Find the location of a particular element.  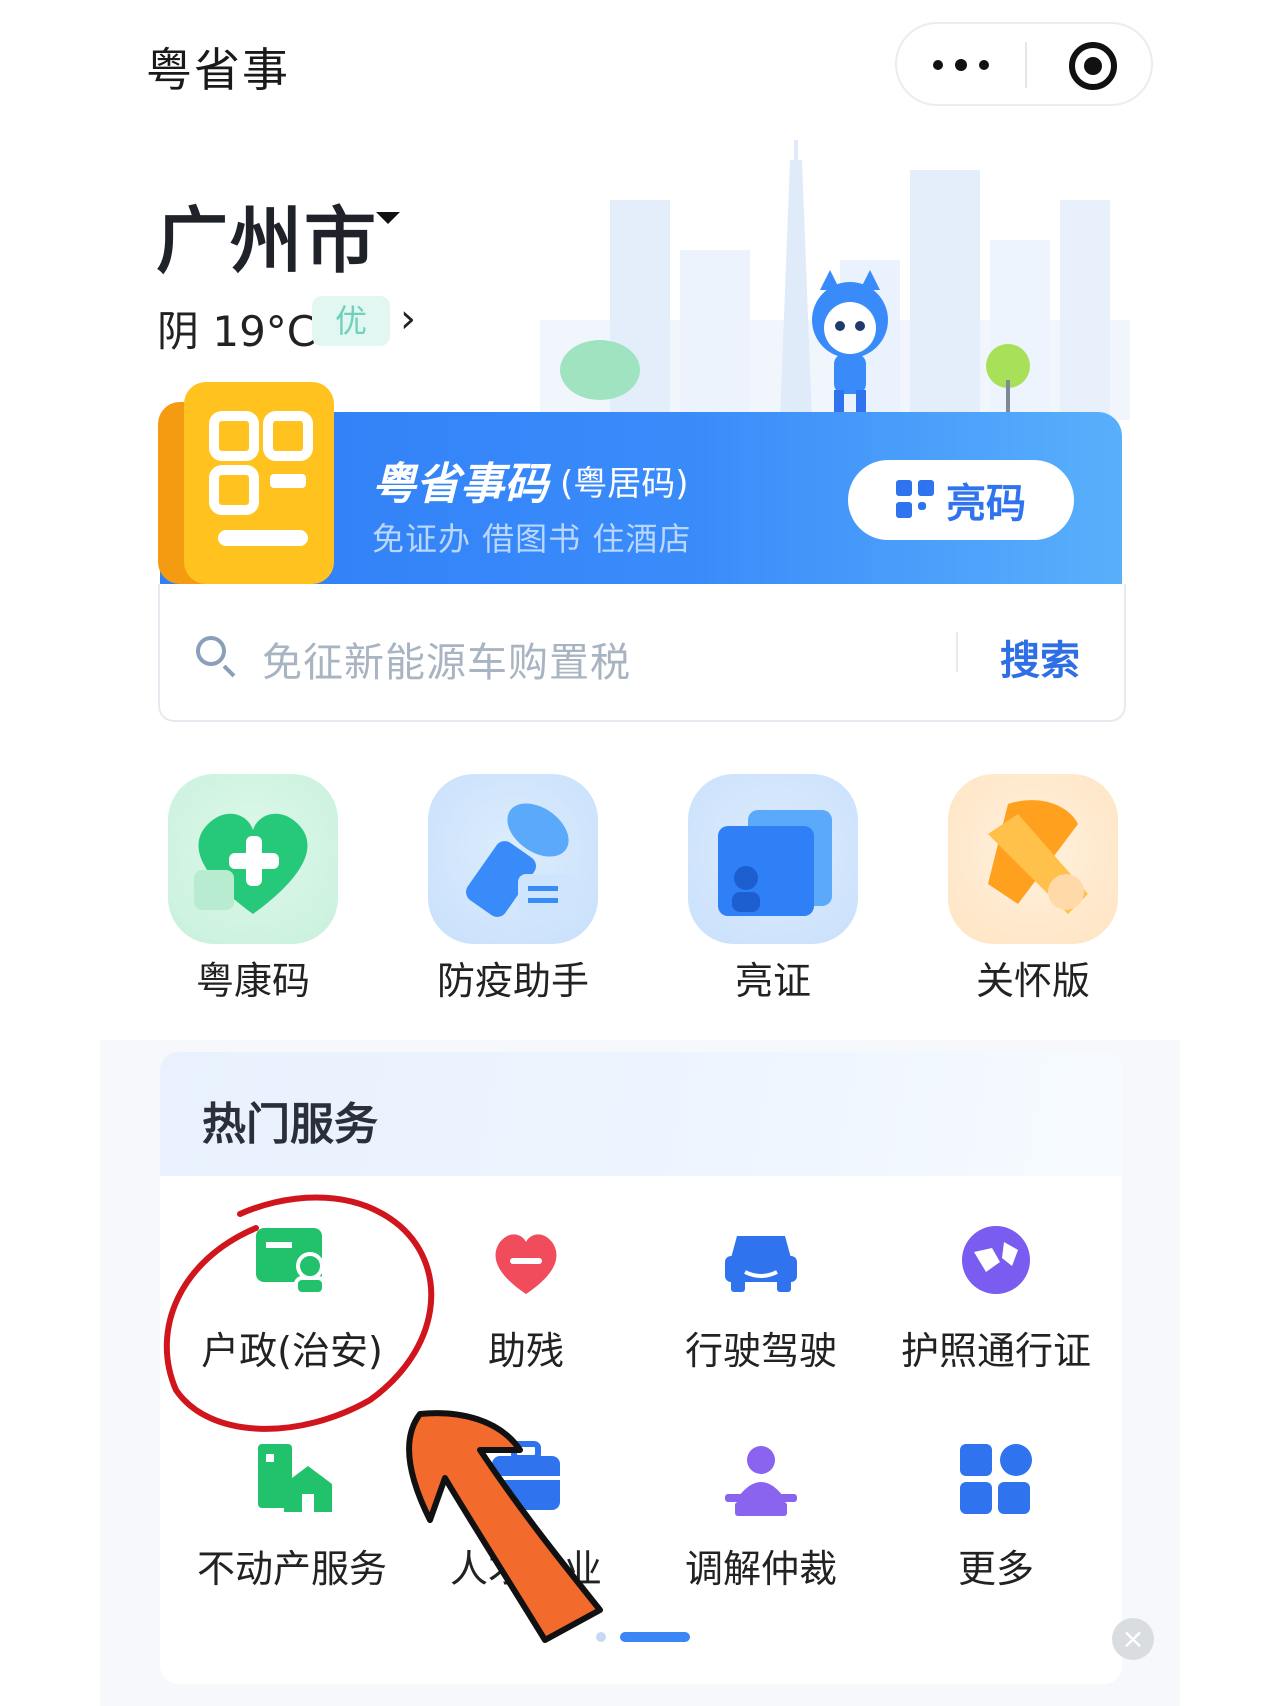

show-code-label: 亮码 is located at coordinates (986, 504).